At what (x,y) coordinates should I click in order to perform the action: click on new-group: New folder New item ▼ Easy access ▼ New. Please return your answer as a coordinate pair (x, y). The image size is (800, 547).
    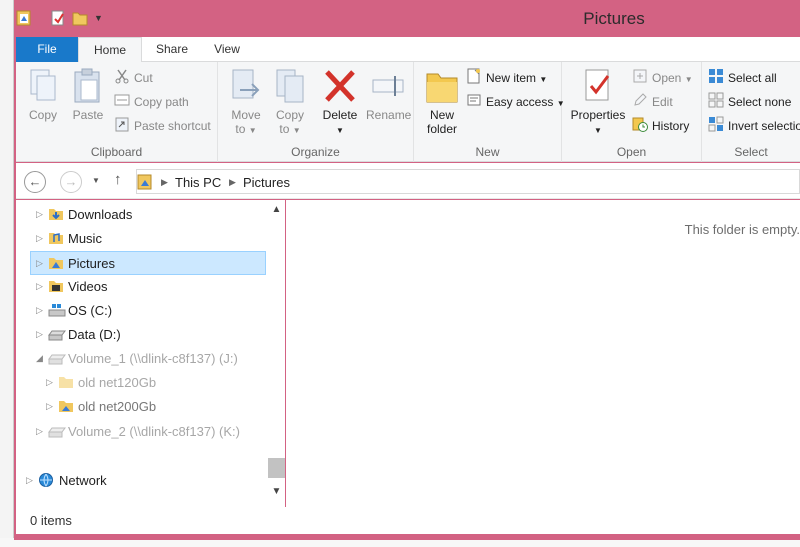
    Looking at the image, I should click on (489, 112).